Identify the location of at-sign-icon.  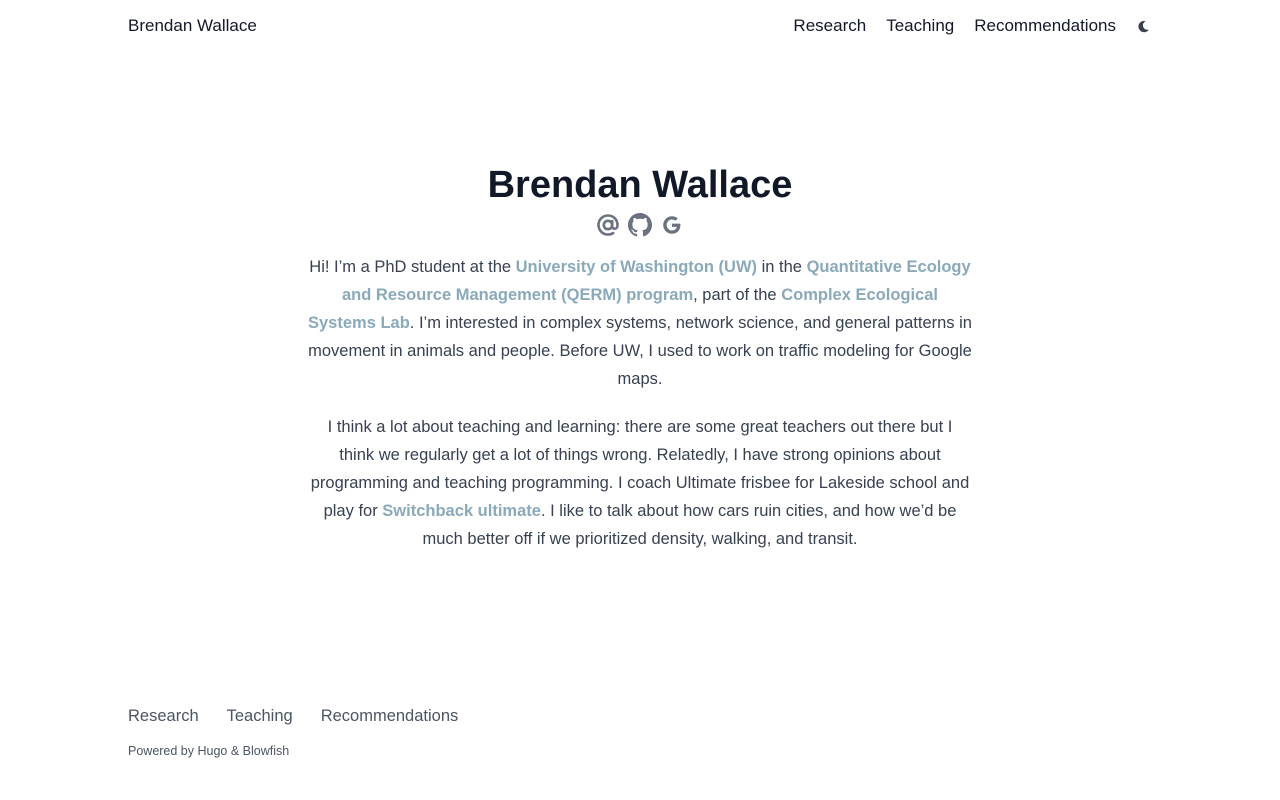
(608, 225).